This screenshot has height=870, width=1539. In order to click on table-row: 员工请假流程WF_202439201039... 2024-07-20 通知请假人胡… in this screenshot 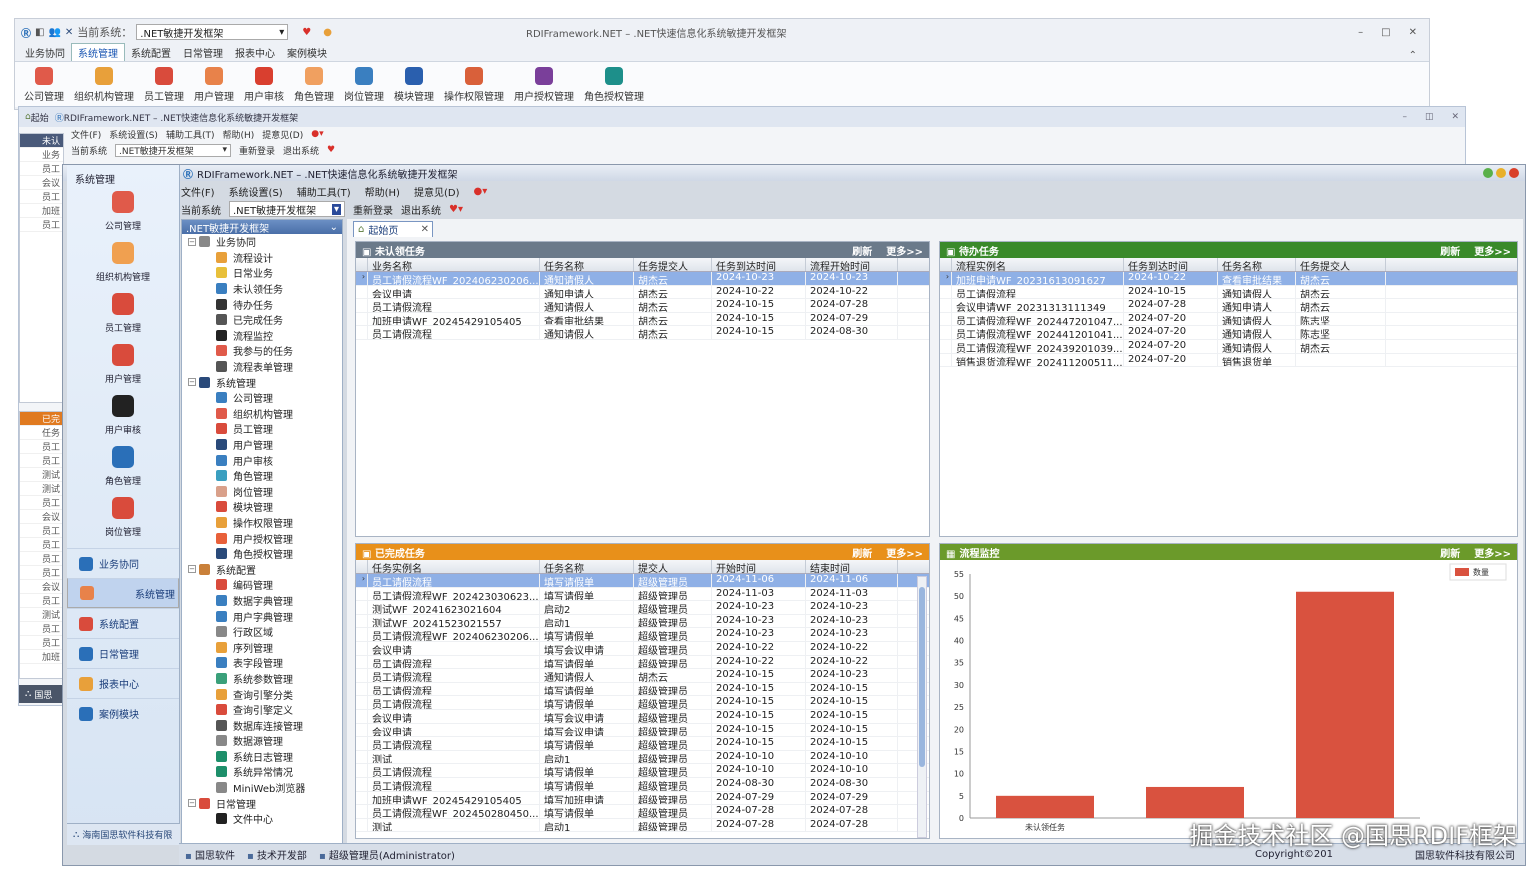, I will do `click(1228, 346)`.